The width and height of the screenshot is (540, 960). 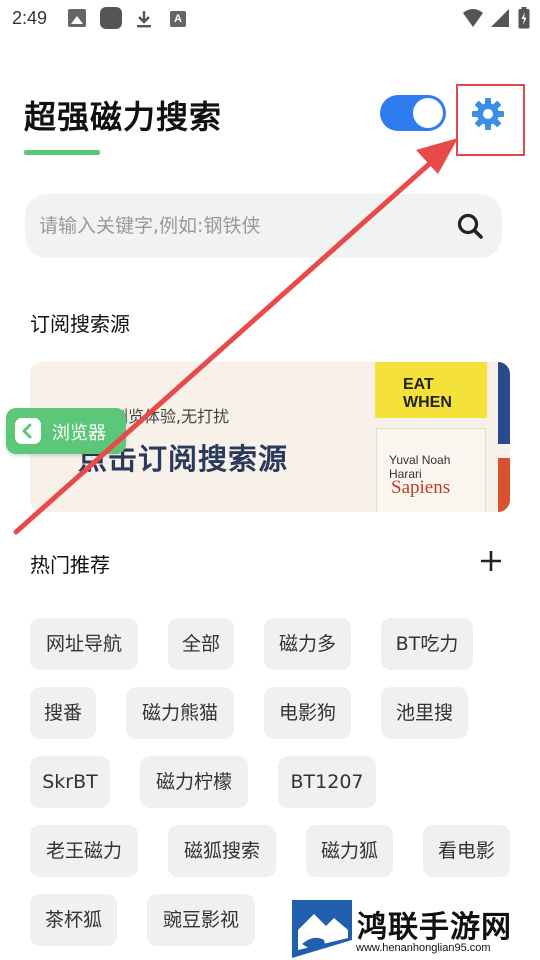 What do you see at coordinates (431, 470) in the screenshot?
I see `book-cover-sapiens: Yuval Noah Harari Sapiens` at bounding box center [431, 470].